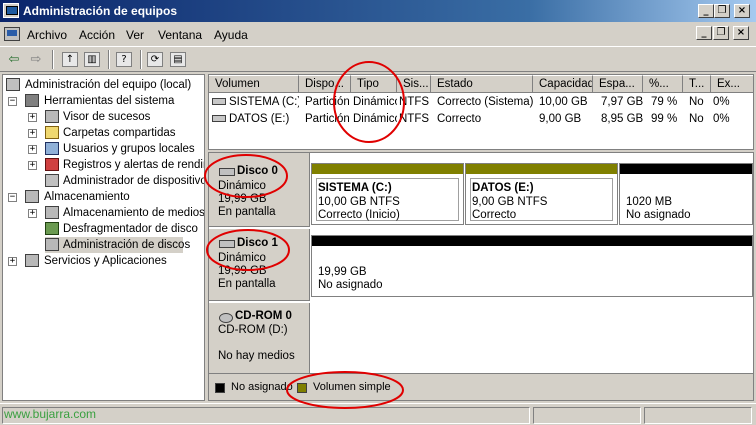  Describe the element at coordinates (14, 59) in the screenshot. I see `back-icon: ⇦` at that location.